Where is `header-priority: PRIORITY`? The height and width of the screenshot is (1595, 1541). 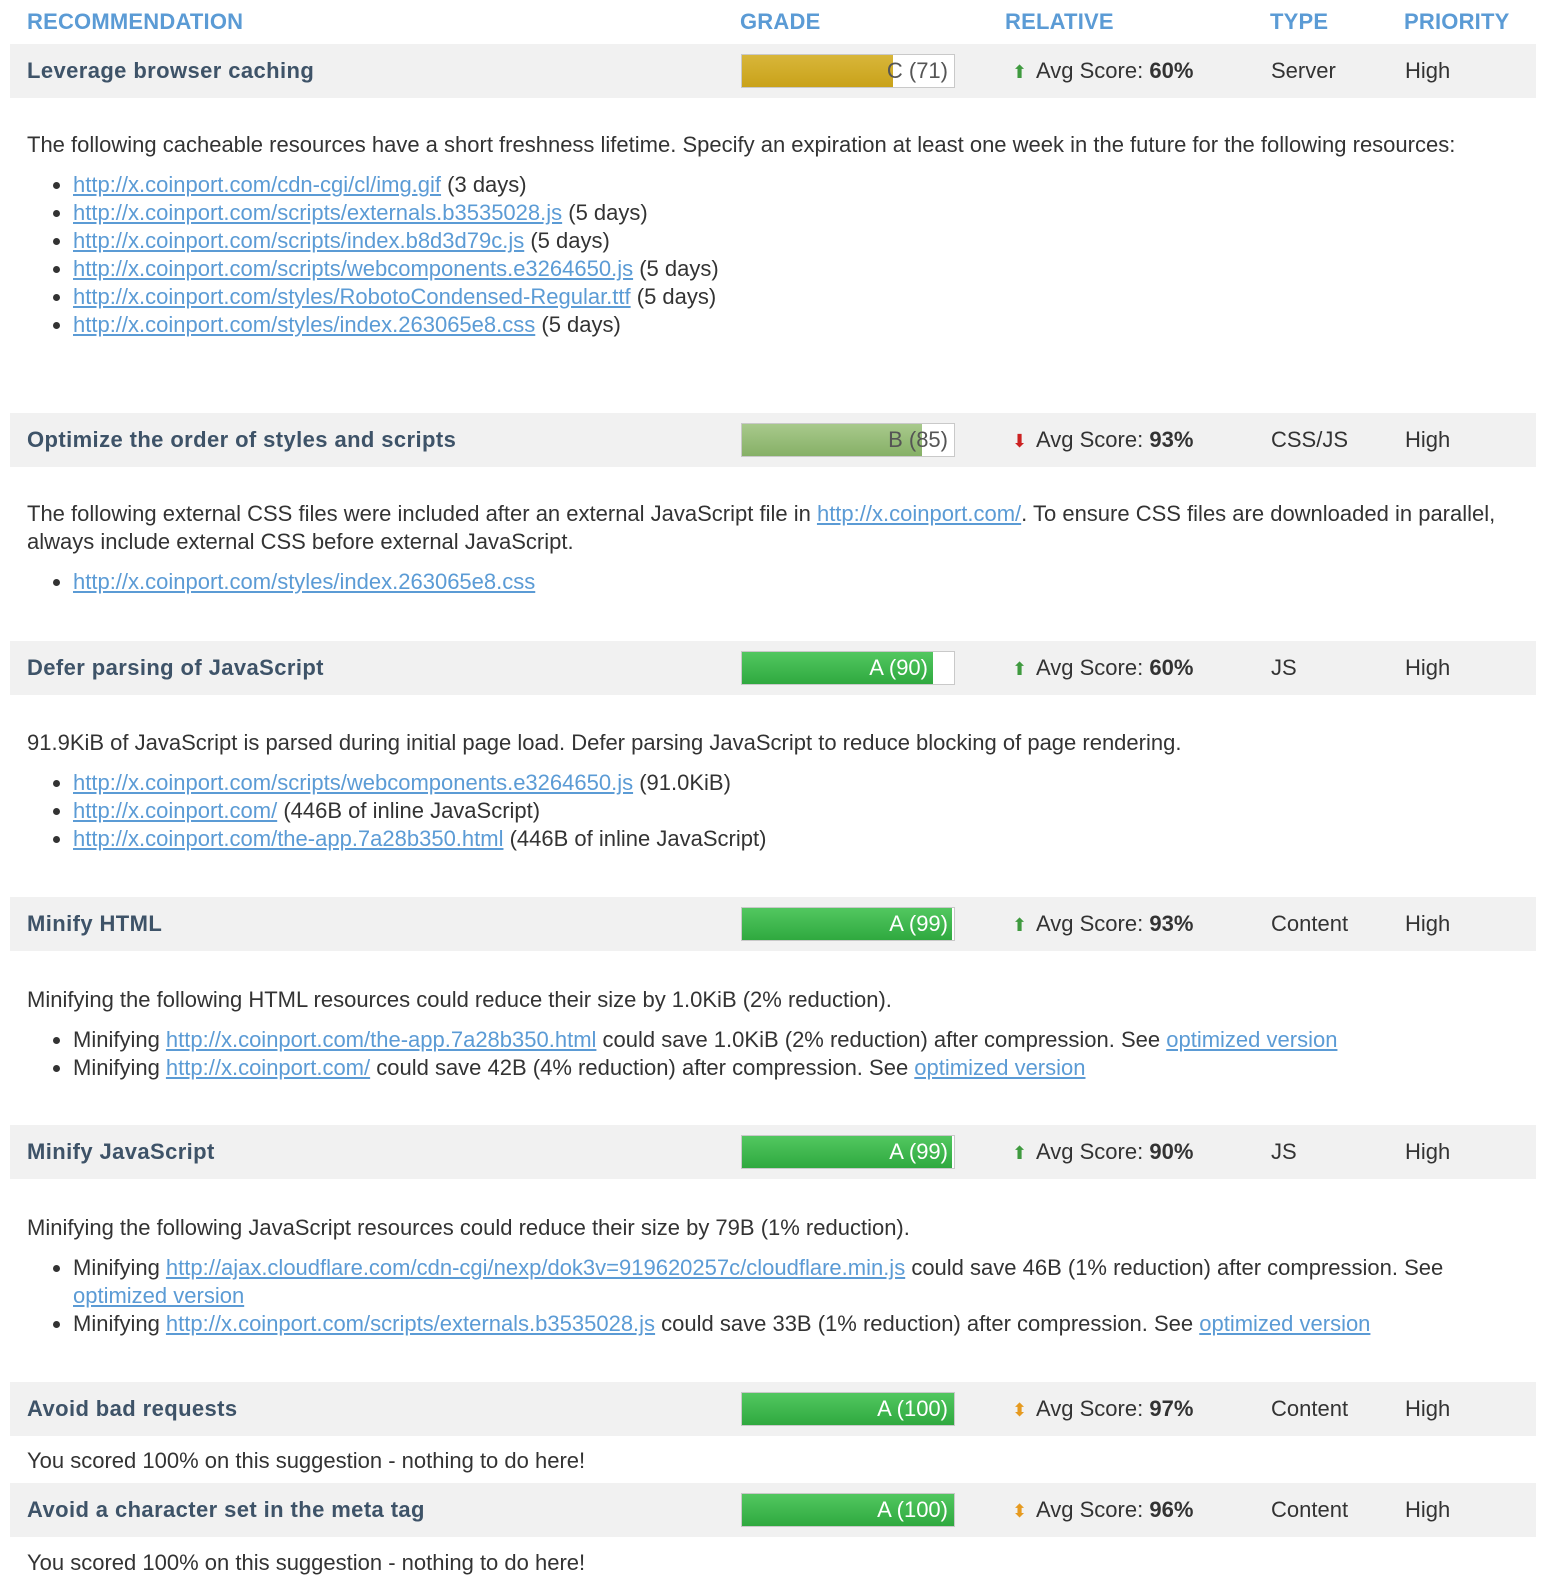
header-priority: PRIORITY is located at coordinates (1457, 22).